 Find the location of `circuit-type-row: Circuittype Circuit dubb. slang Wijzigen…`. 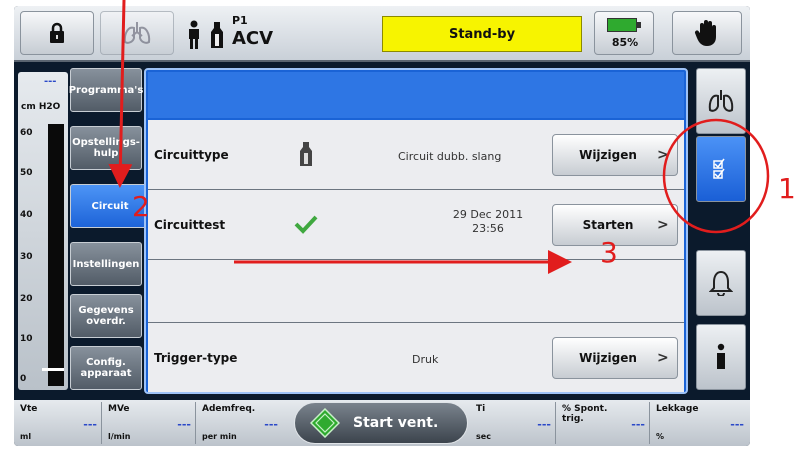

circuit-type-row: Circuittype Circuit dubb. slang Wijzigen… is located at coordinates (416, 155).